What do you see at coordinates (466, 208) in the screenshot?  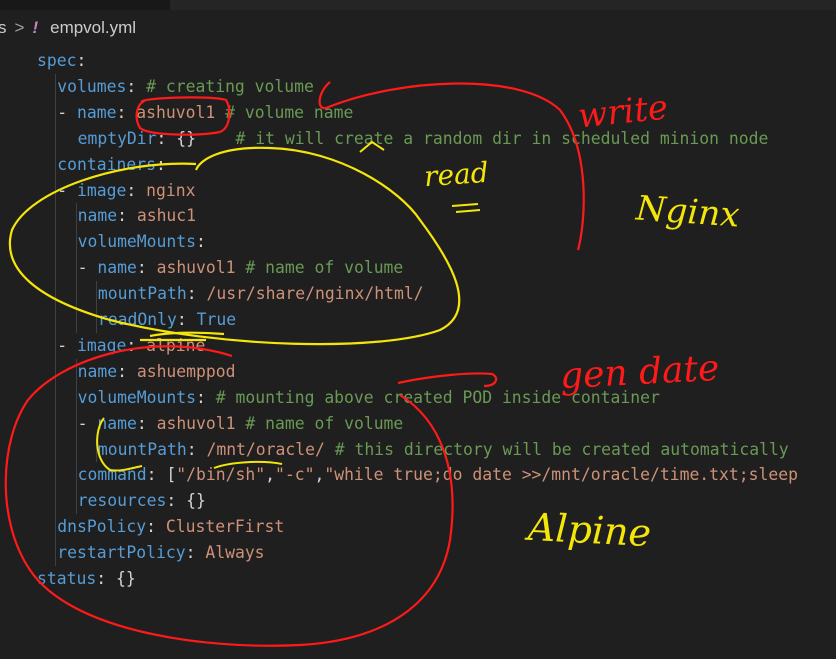 I see `yellow-underline-read` at bounding box center [466, 208].